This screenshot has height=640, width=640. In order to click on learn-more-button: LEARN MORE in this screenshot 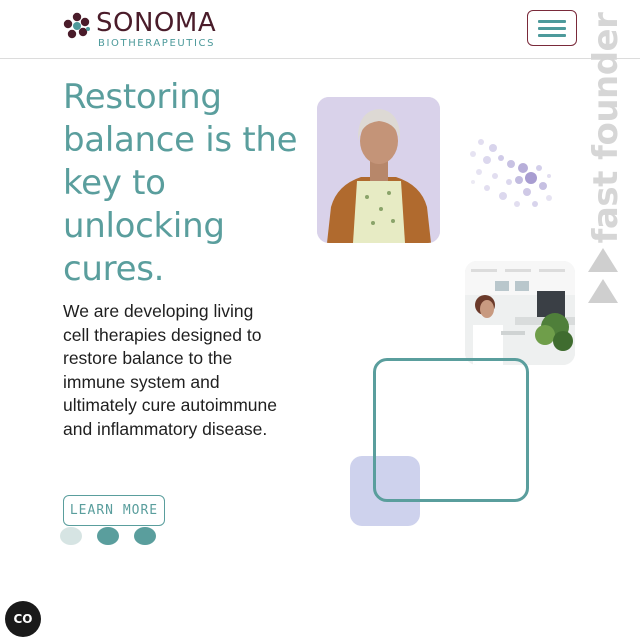, I will do `click(114, 510)`.